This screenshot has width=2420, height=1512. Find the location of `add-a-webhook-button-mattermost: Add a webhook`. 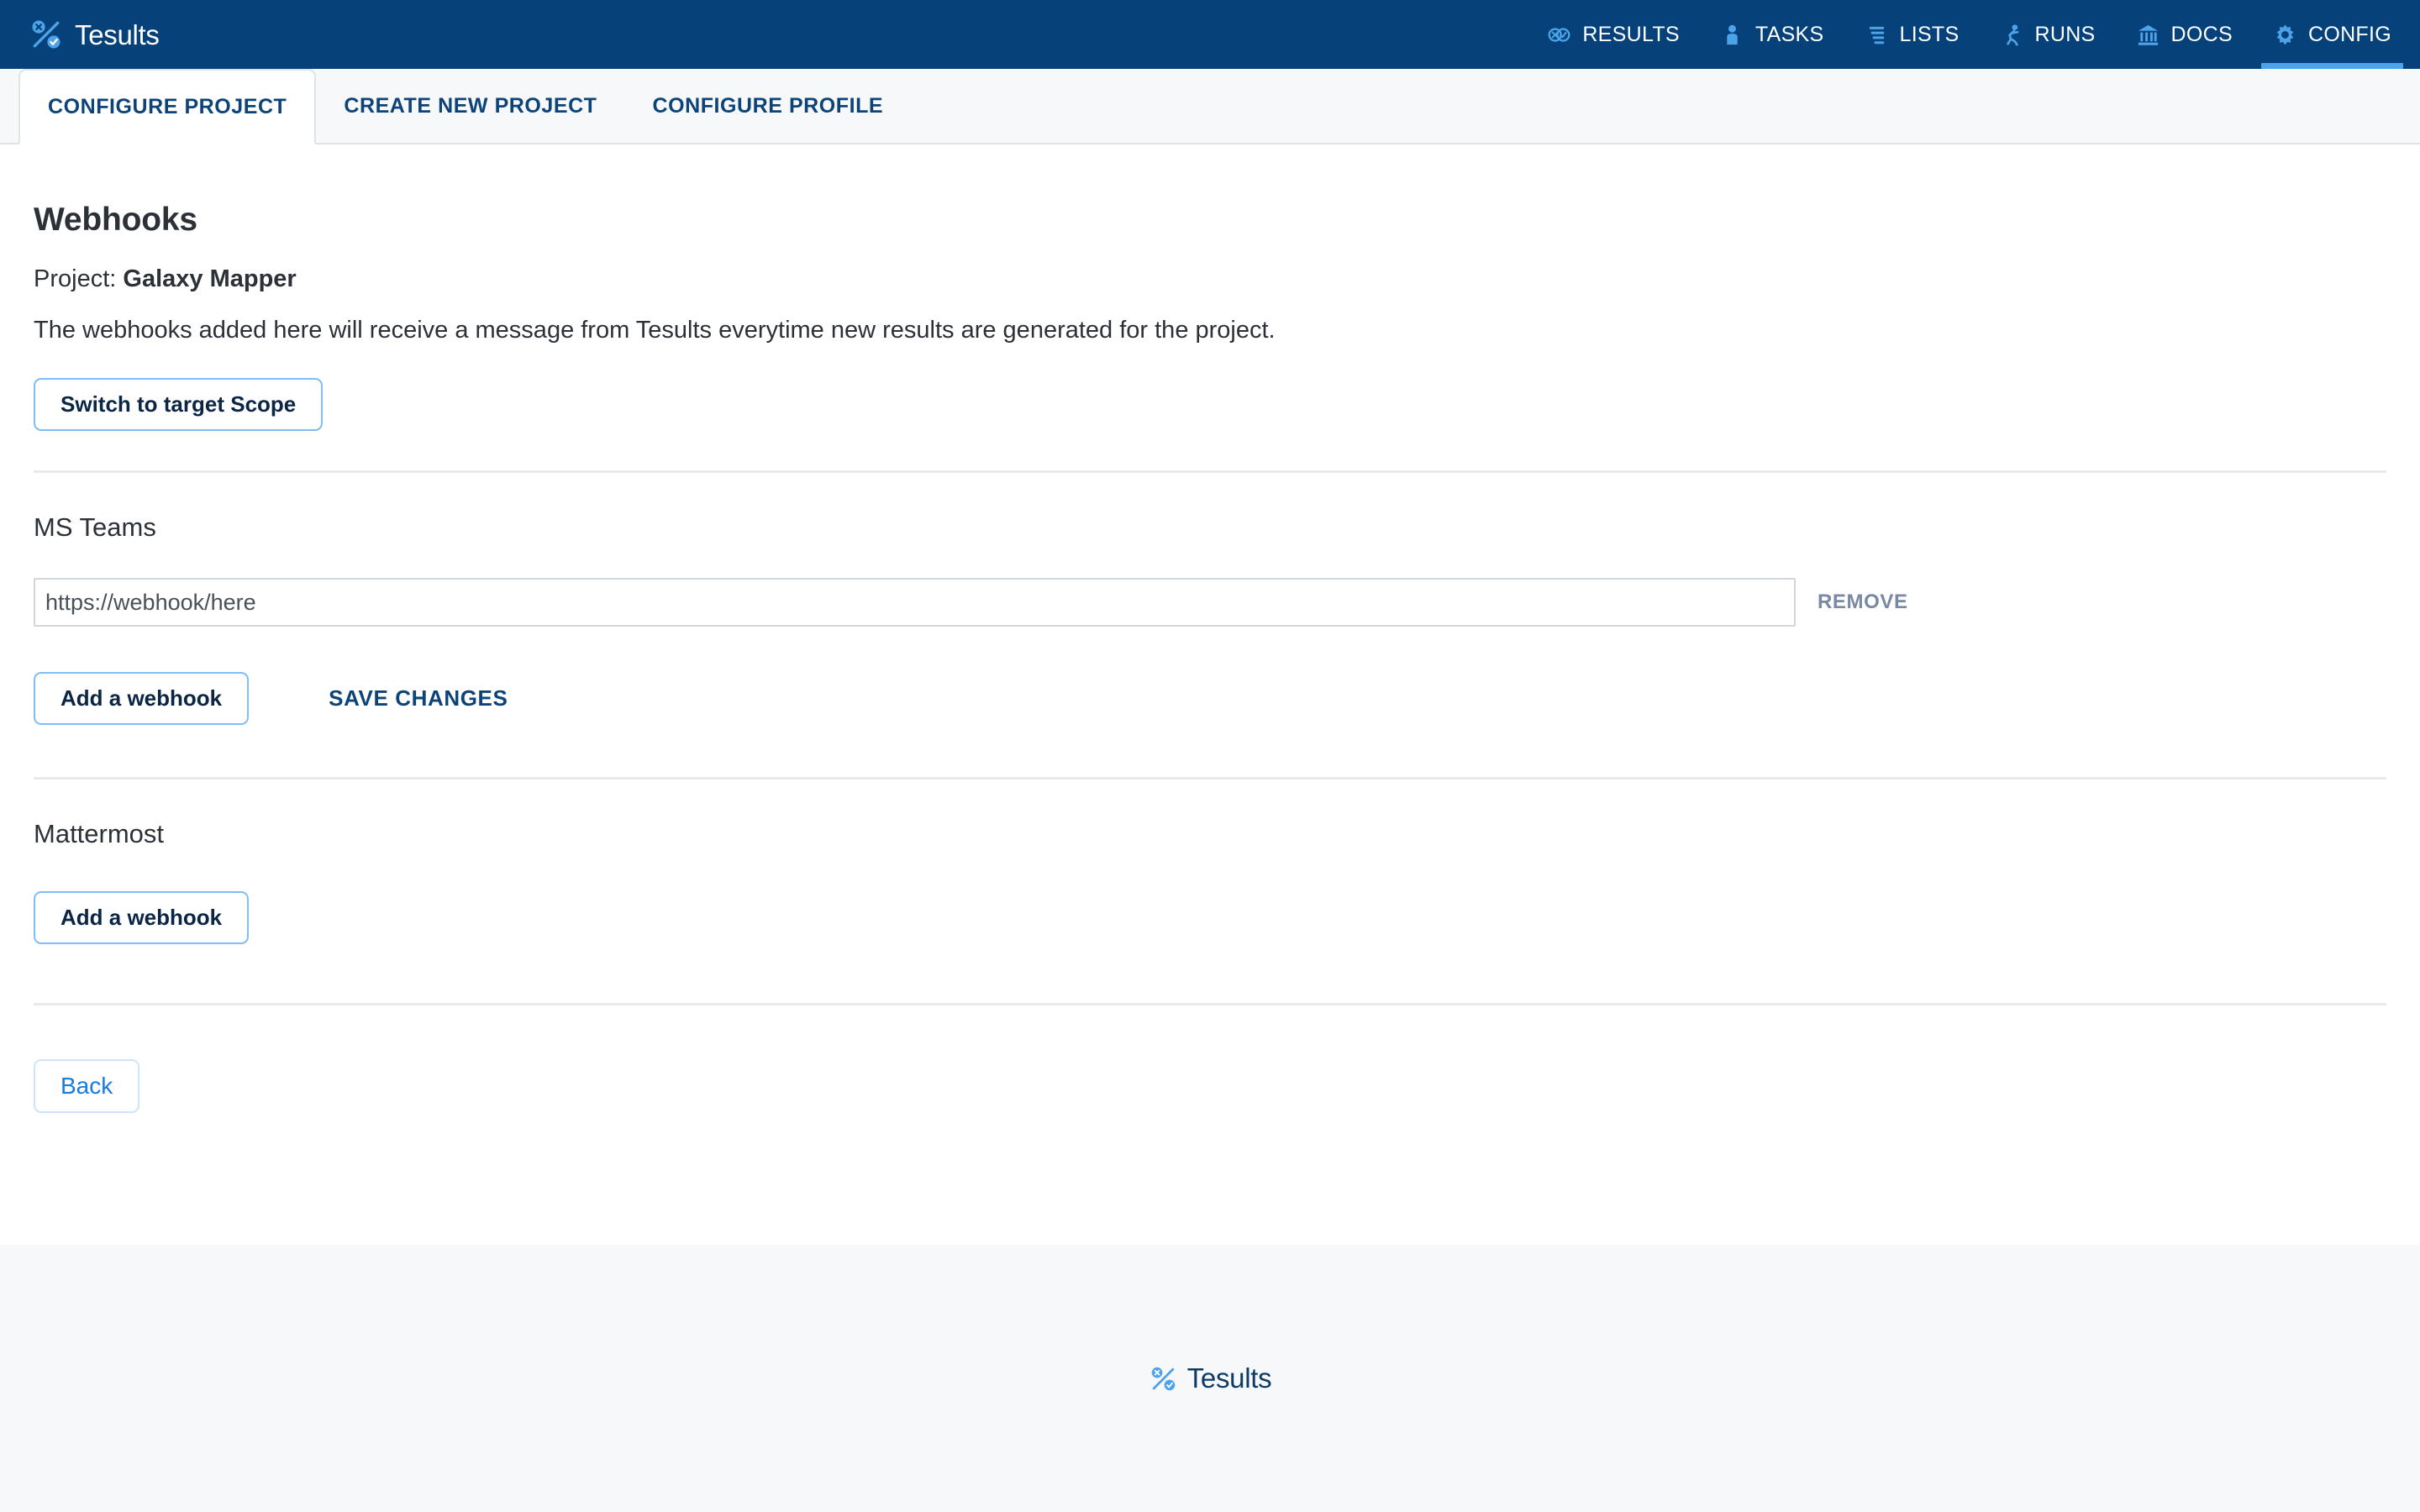

add-a-webhook-button-mattermost: Add a webhook is located at coordinates (142, 917).